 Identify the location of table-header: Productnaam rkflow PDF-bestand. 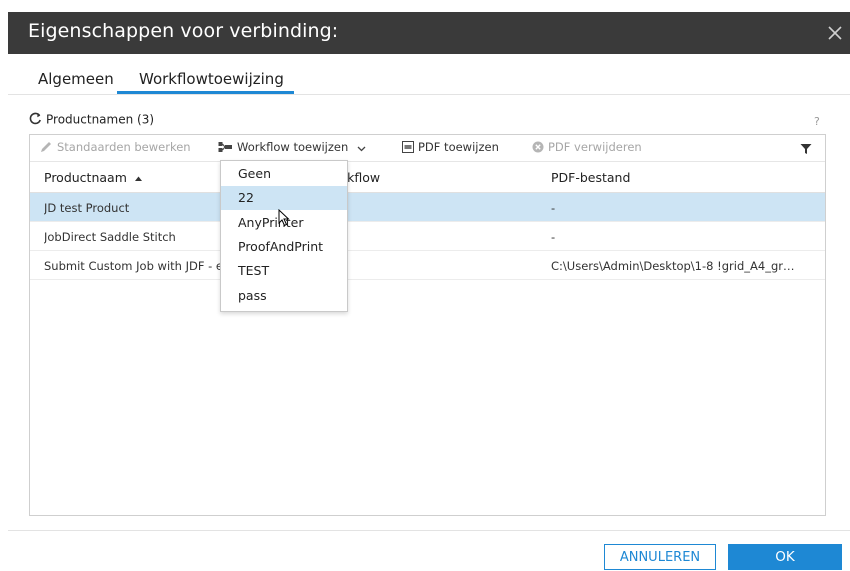
(427, 177).